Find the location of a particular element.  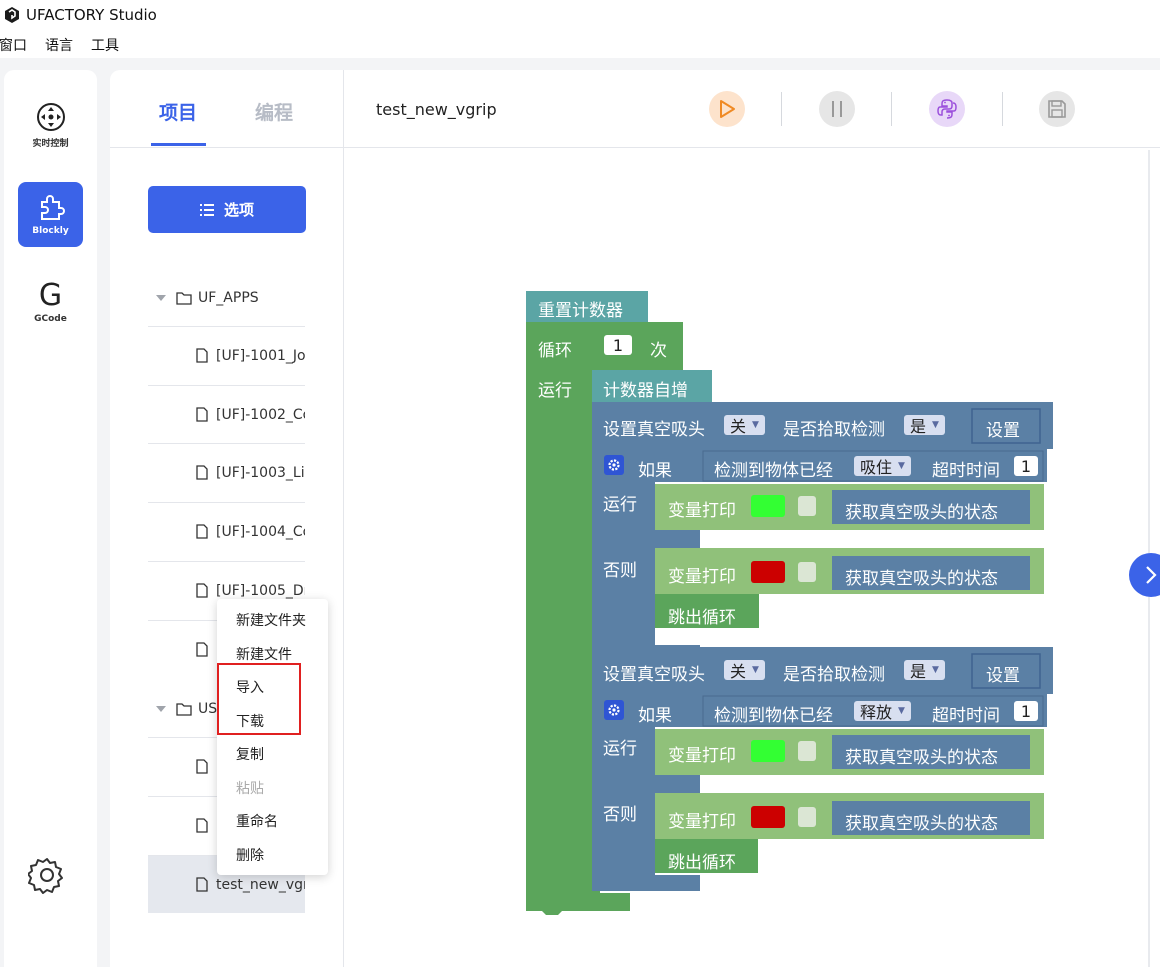

block-text: 循环 is located at coordinates (555, 351).